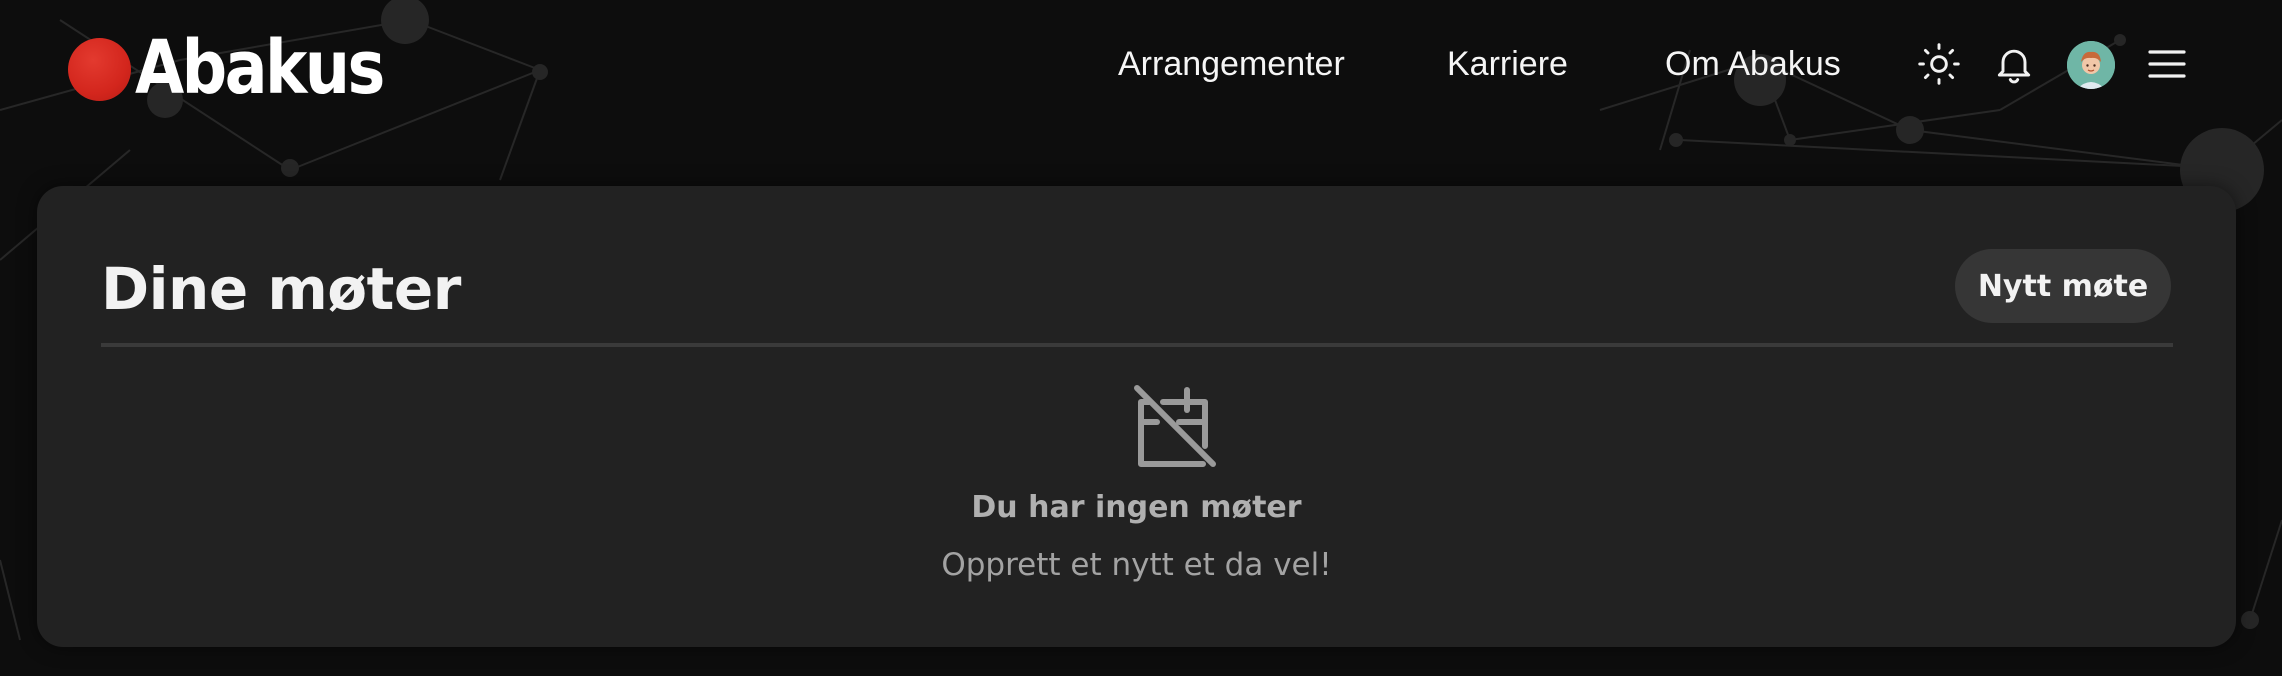  Describe the element at coordinates (1753, 64) in the screenshot. I see `nav-link-om-abakus: Om Abakus` at that location.